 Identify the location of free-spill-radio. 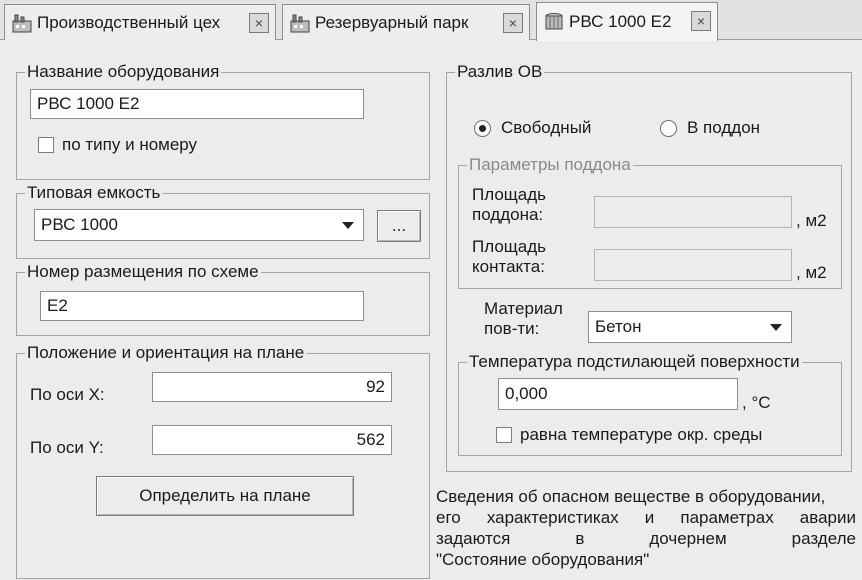
(482, 128).